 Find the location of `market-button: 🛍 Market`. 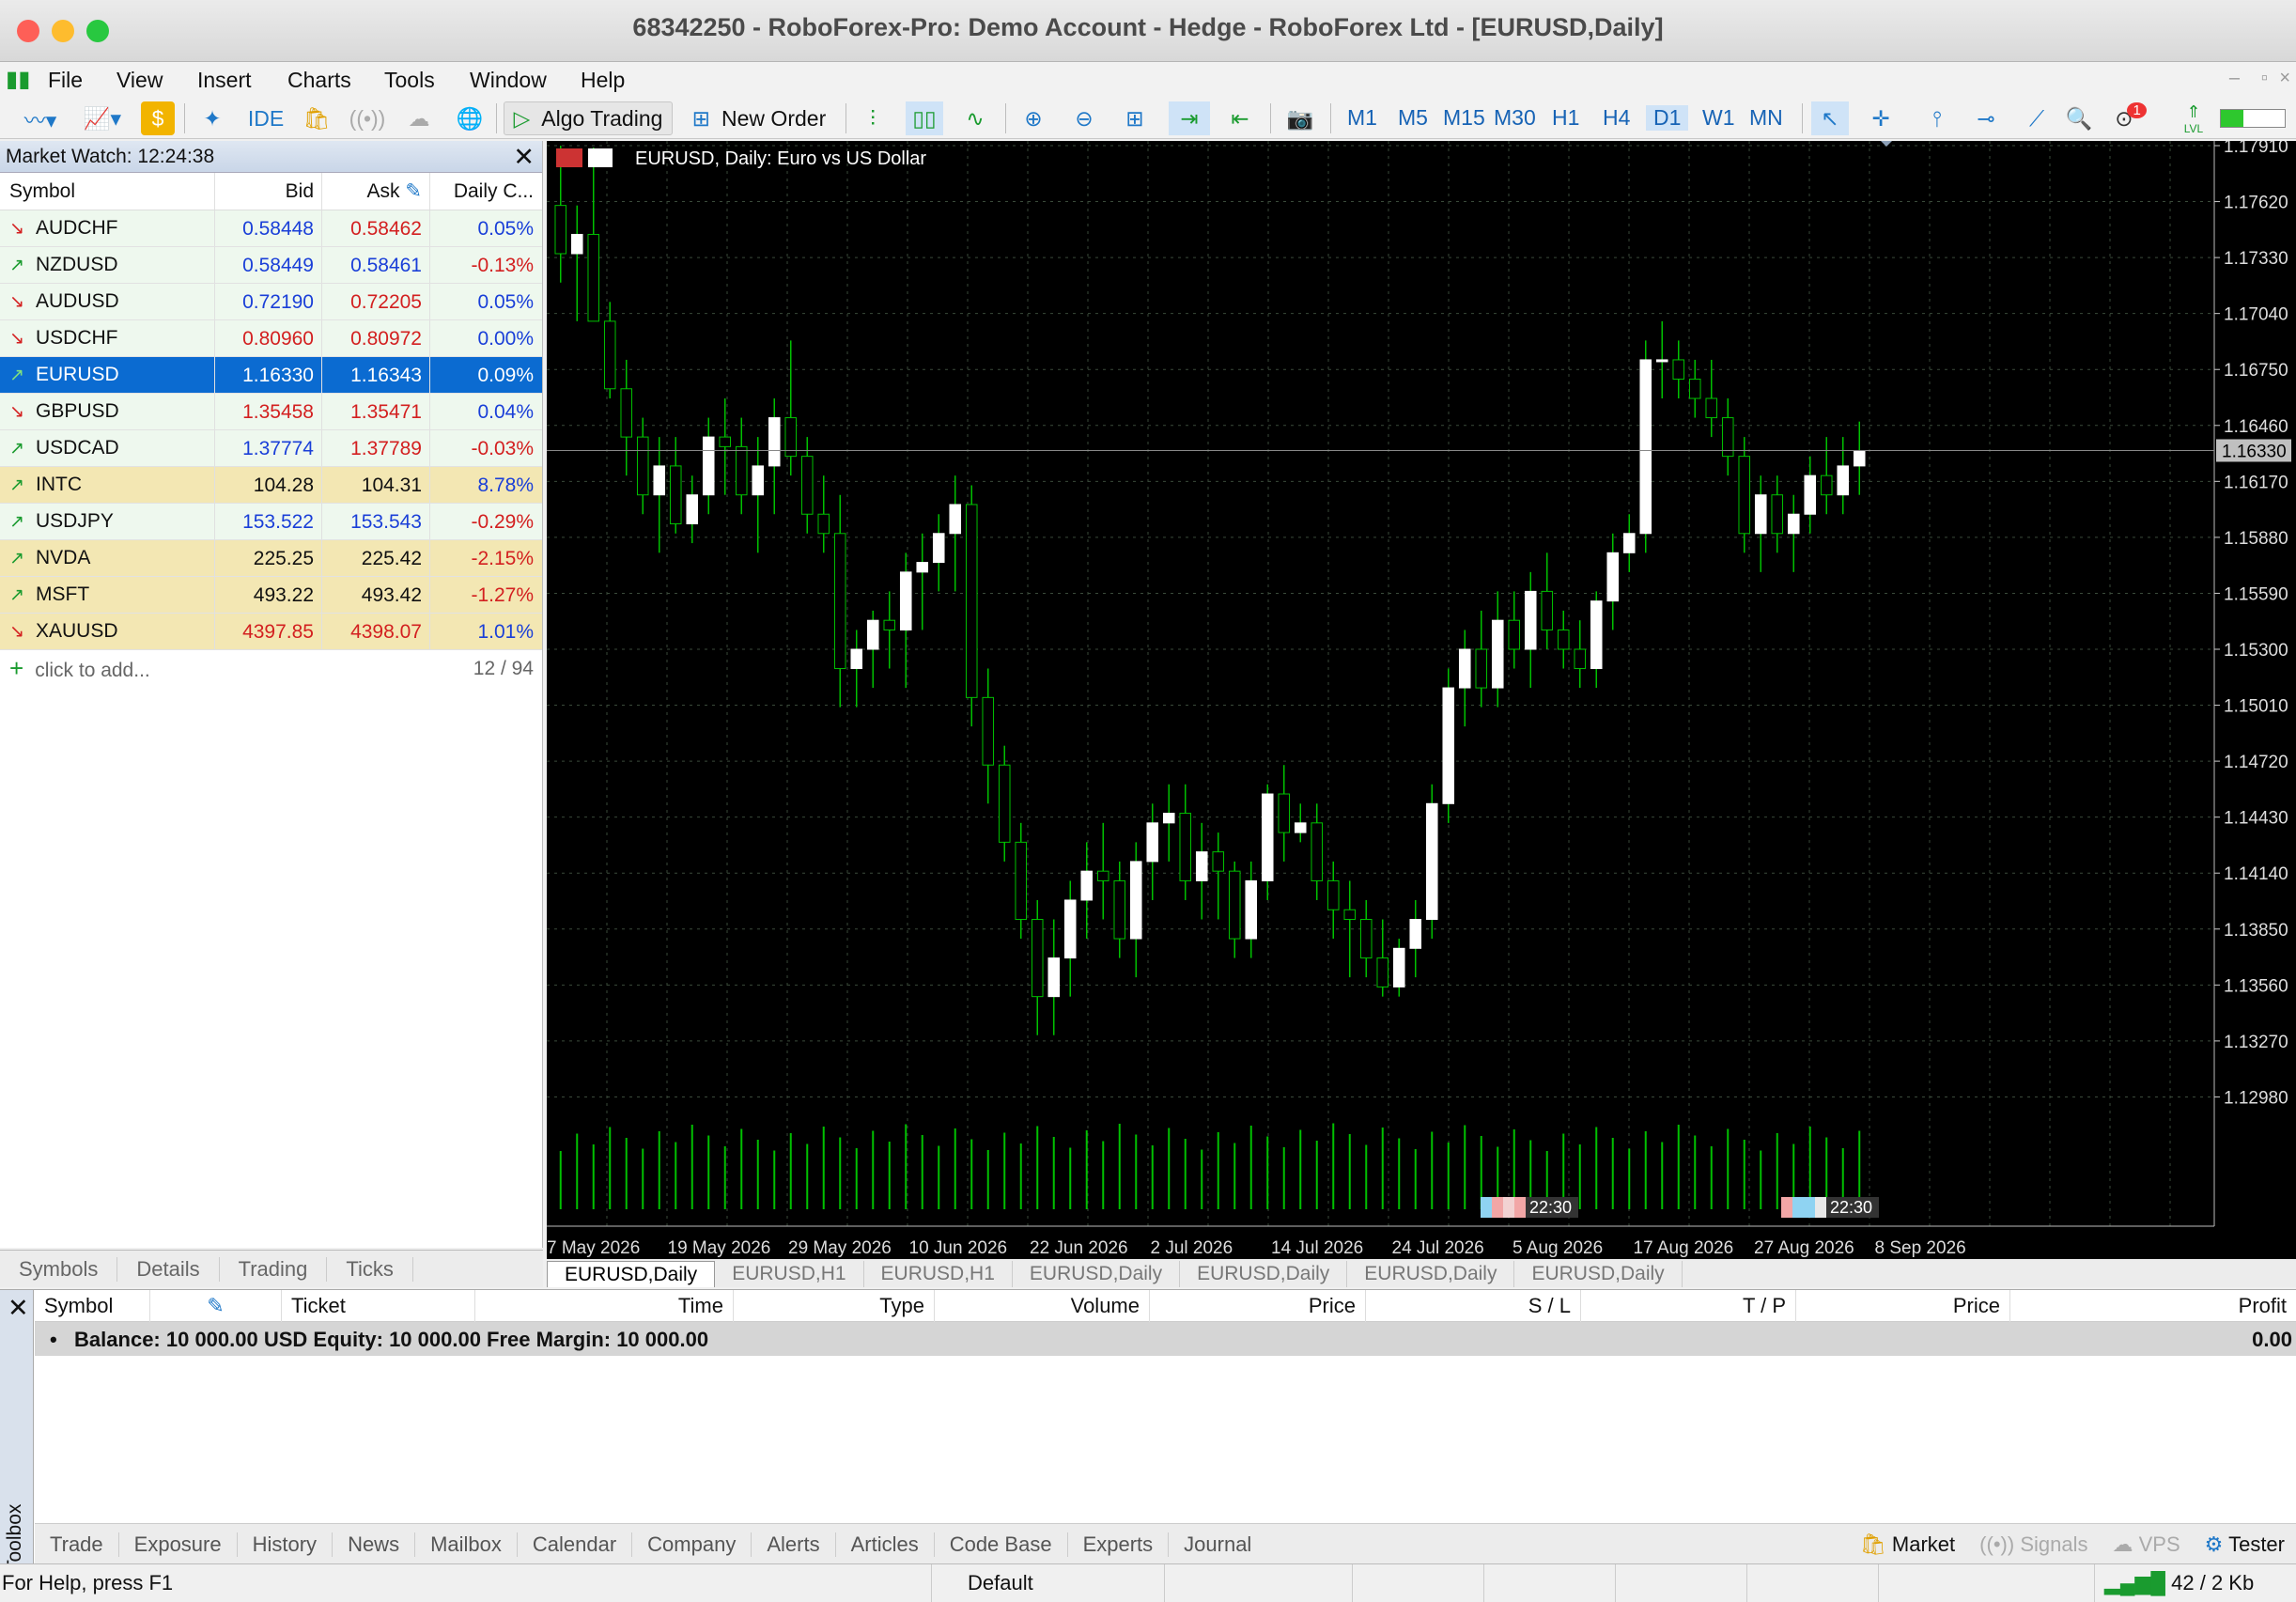

market-button: 🛍 Market is located at coordinates (1907, 1544).